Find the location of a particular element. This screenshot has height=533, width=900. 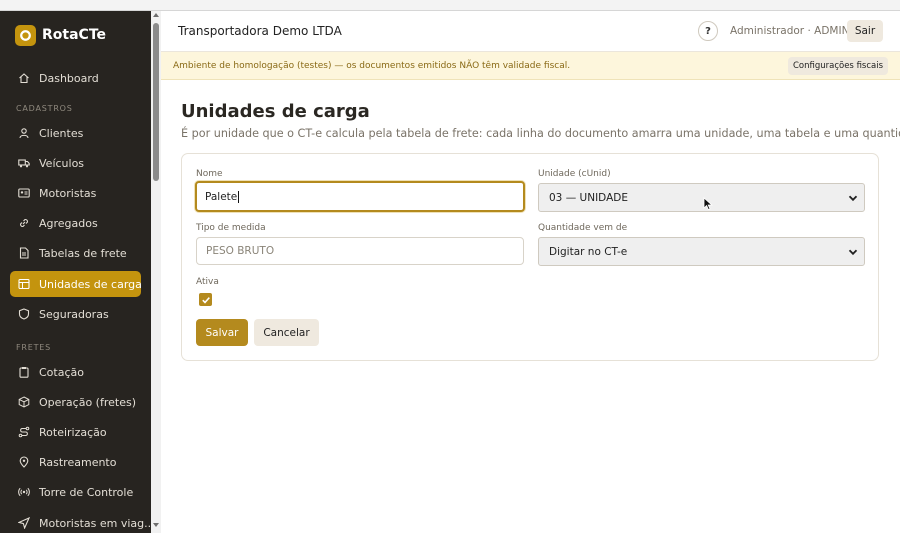

home-icon is located at coordinates (24, 78).